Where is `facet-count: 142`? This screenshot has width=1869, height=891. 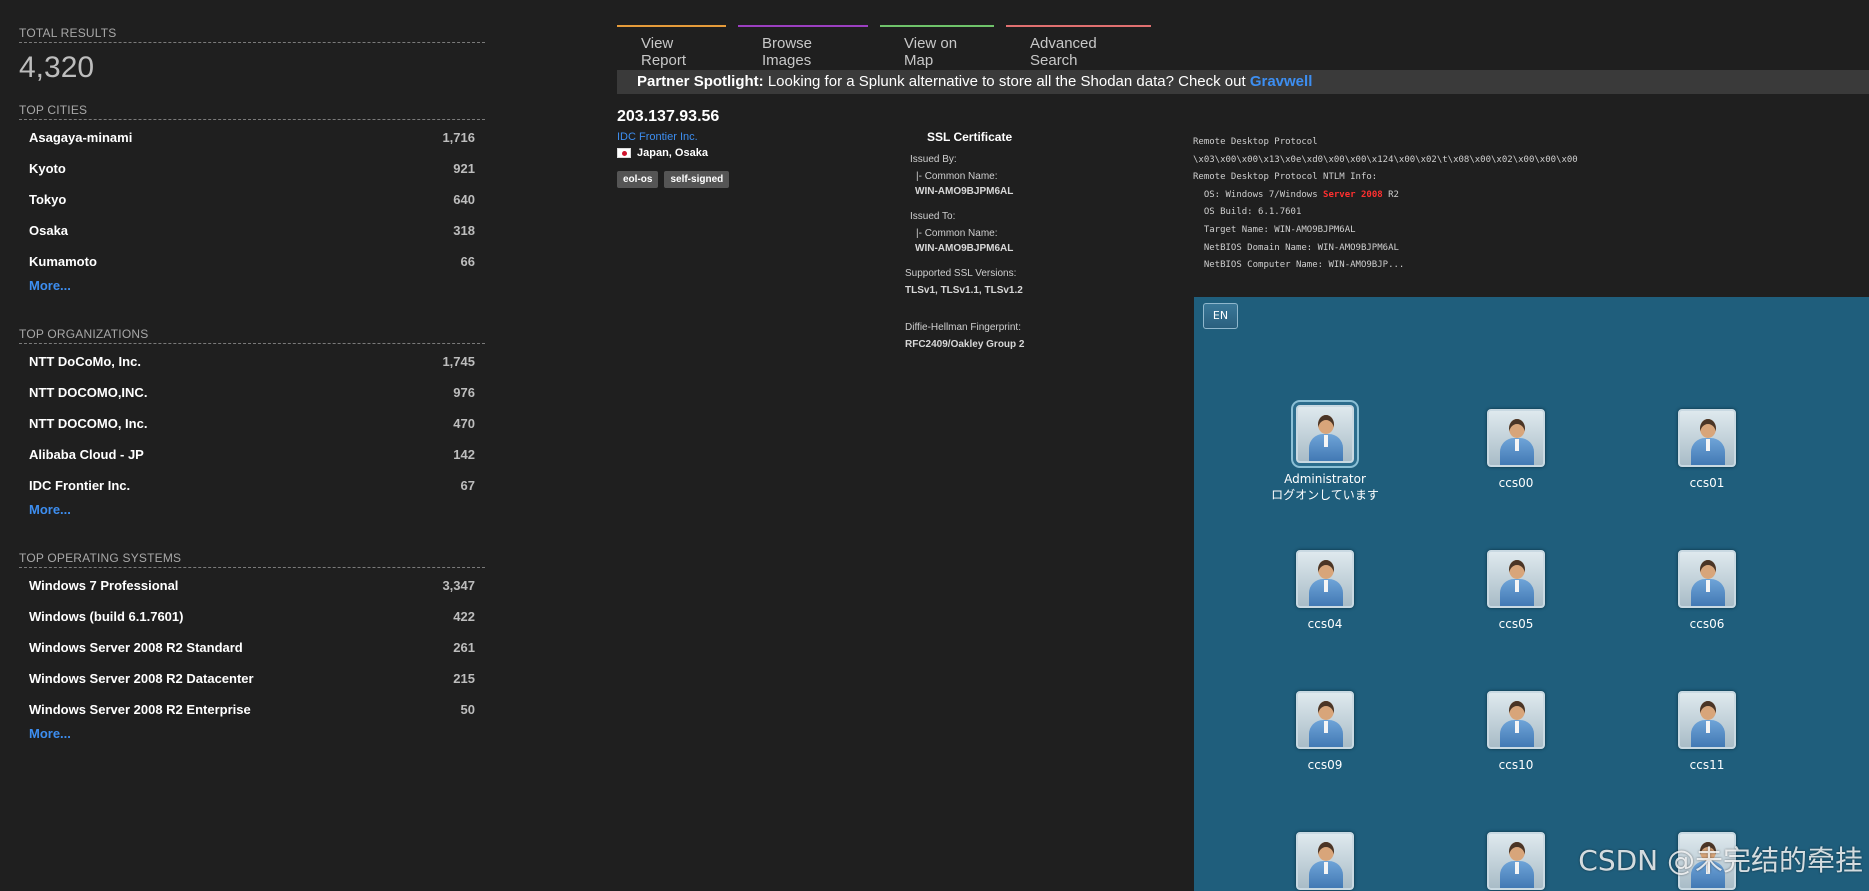
facet-count: 142 is located at coordinates (464, 454).